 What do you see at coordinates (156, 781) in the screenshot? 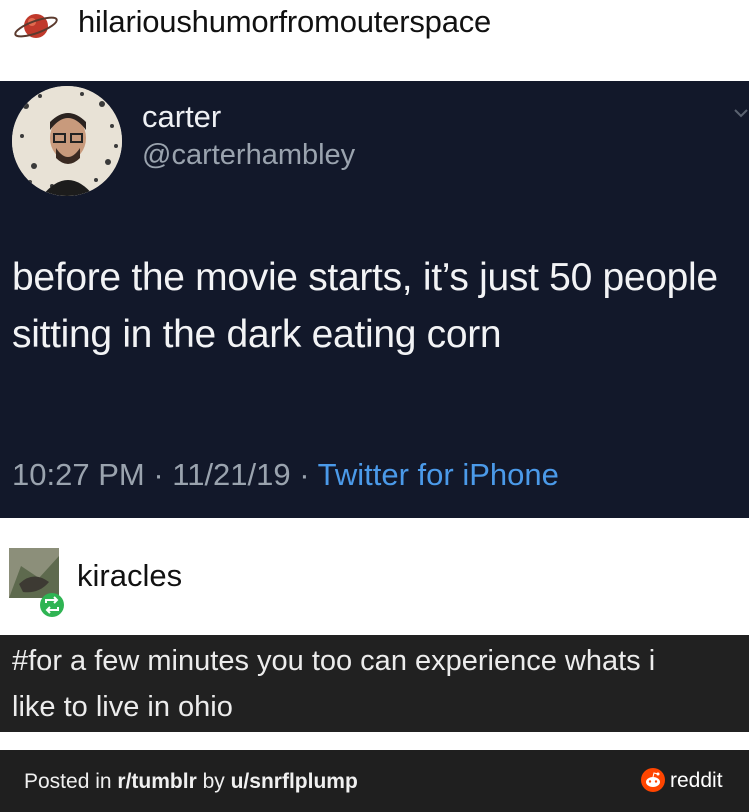
I see `subreddit-link: r/tumblr` at bounding box center [156, 781].